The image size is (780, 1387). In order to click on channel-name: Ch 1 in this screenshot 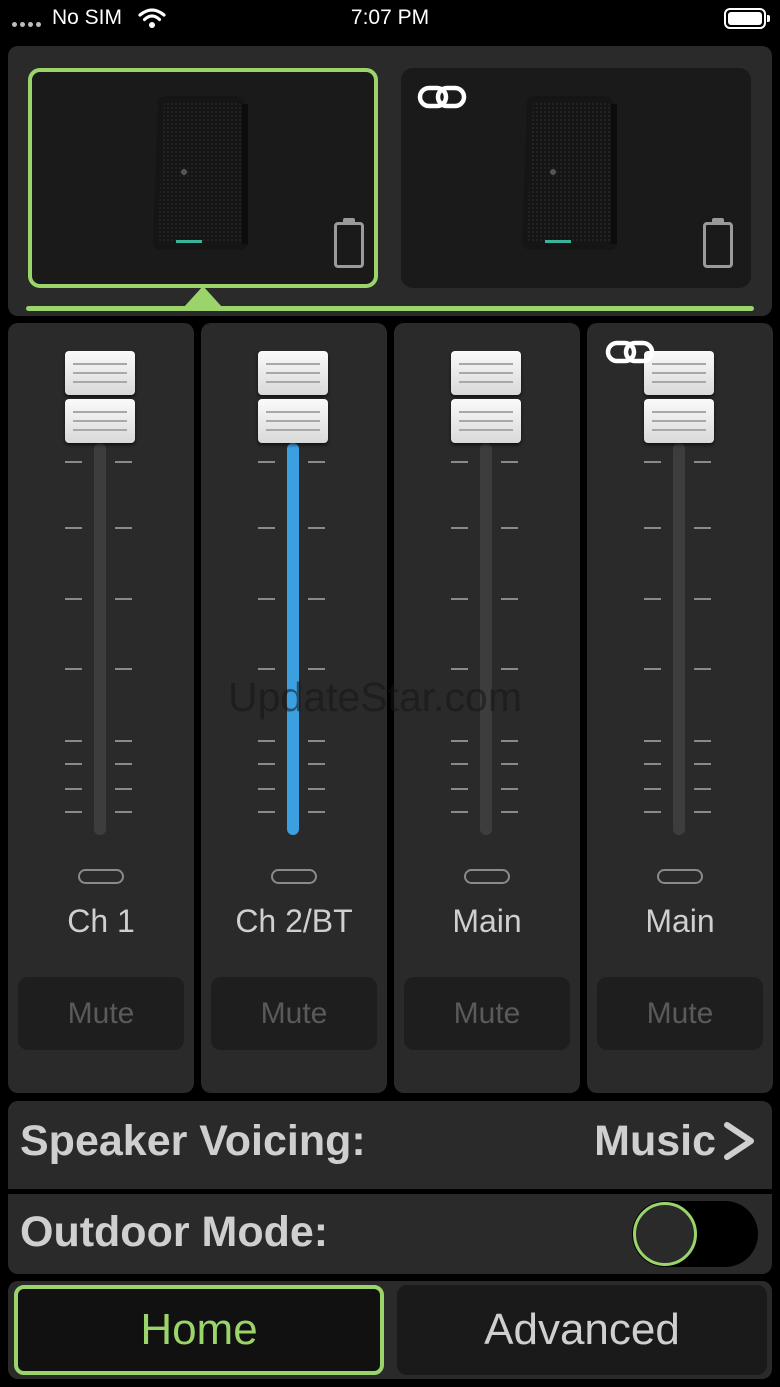, I will do `click(101, 921)`.